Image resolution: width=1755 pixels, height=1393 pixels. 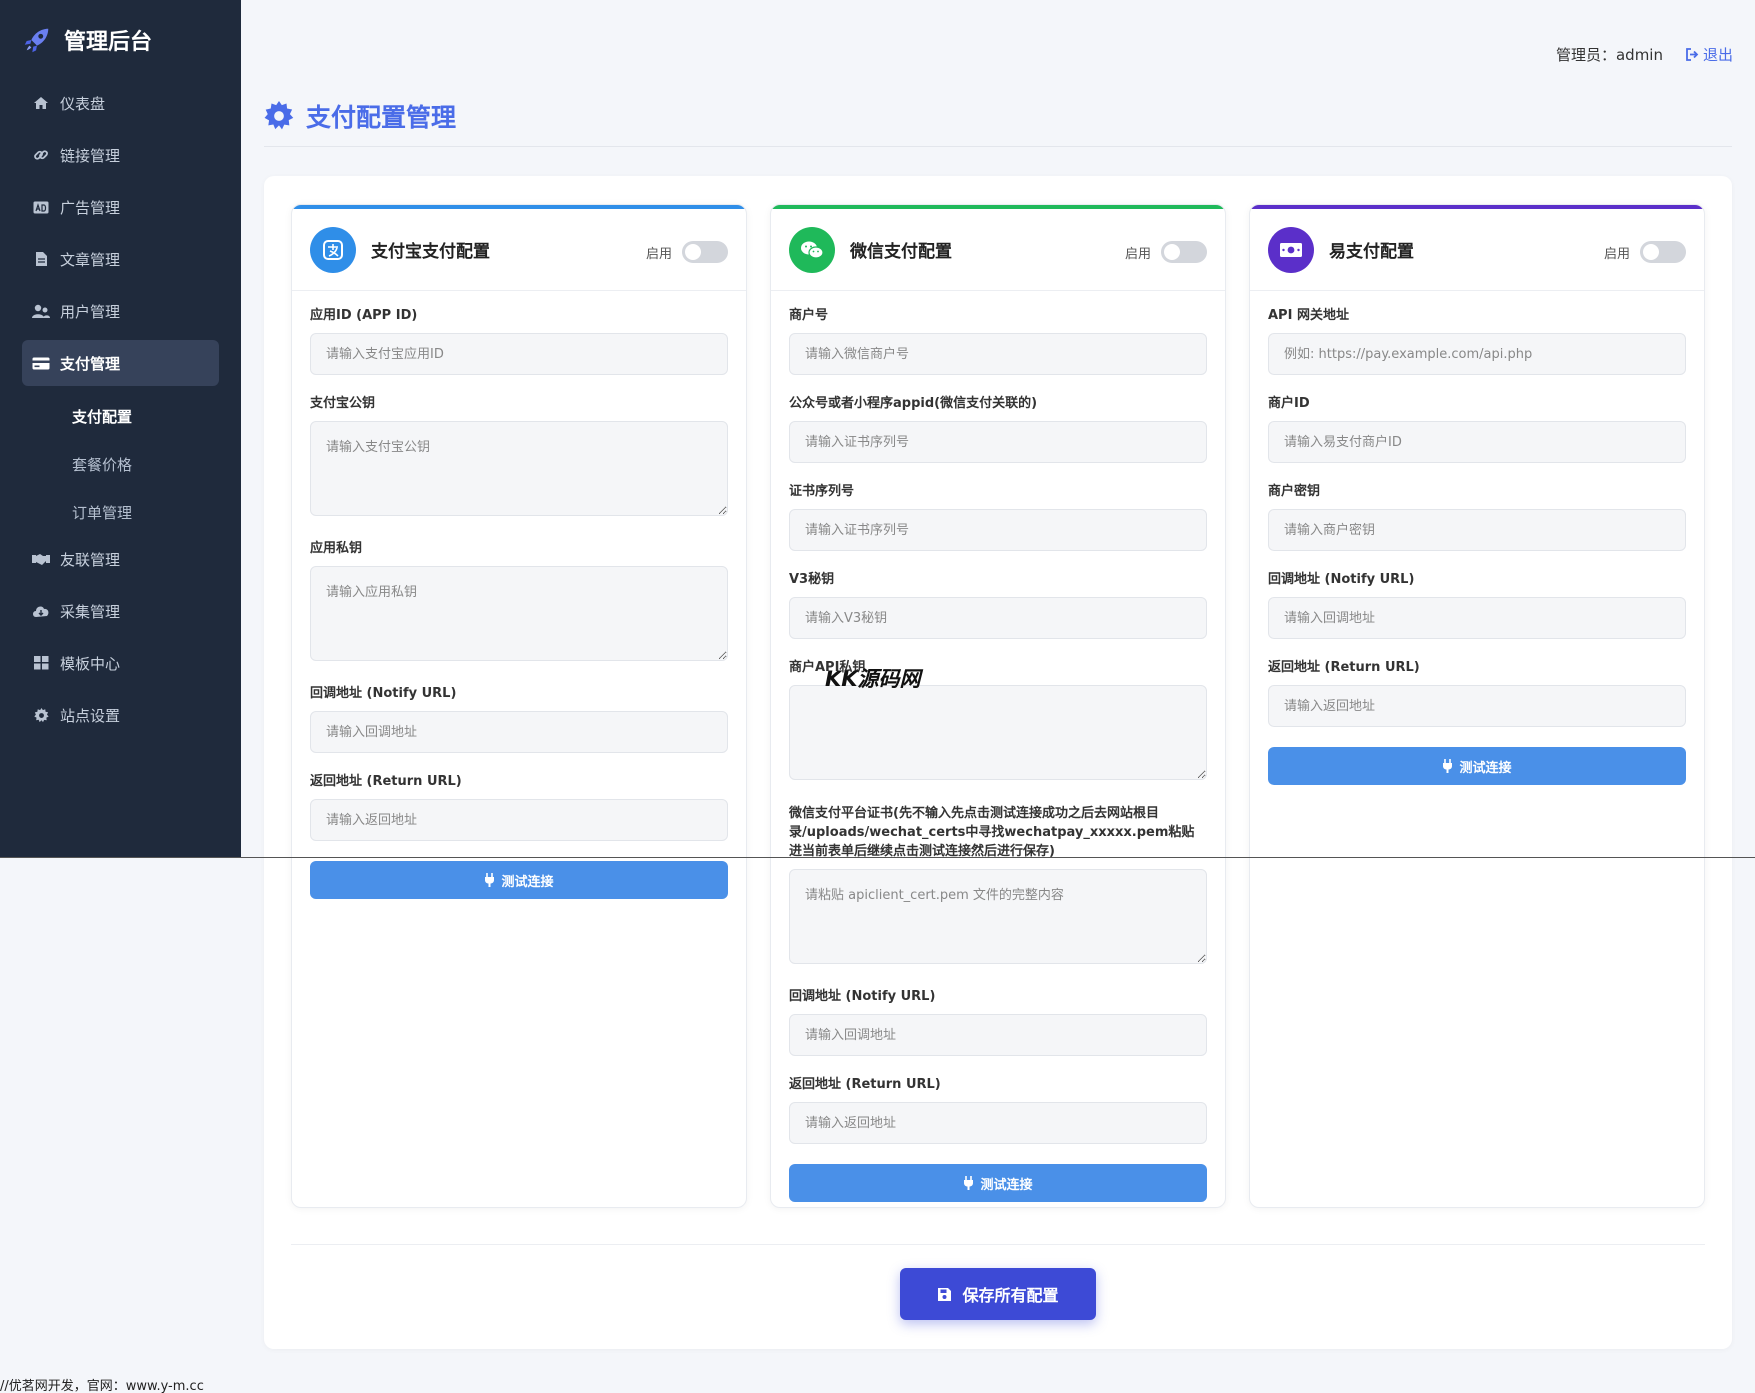 What do you see at coordinates (430, 252) in the screenshot?
I see `alipay-card-title: 支付宝支付配置` at bounding box center [430, 252].